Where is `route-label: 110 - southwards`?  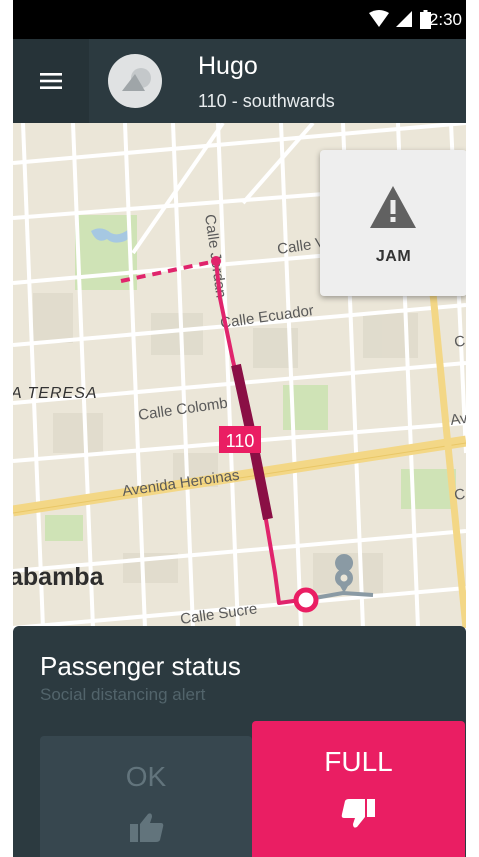 route-label: 110 - southwards is located at coordinates (266, 101).